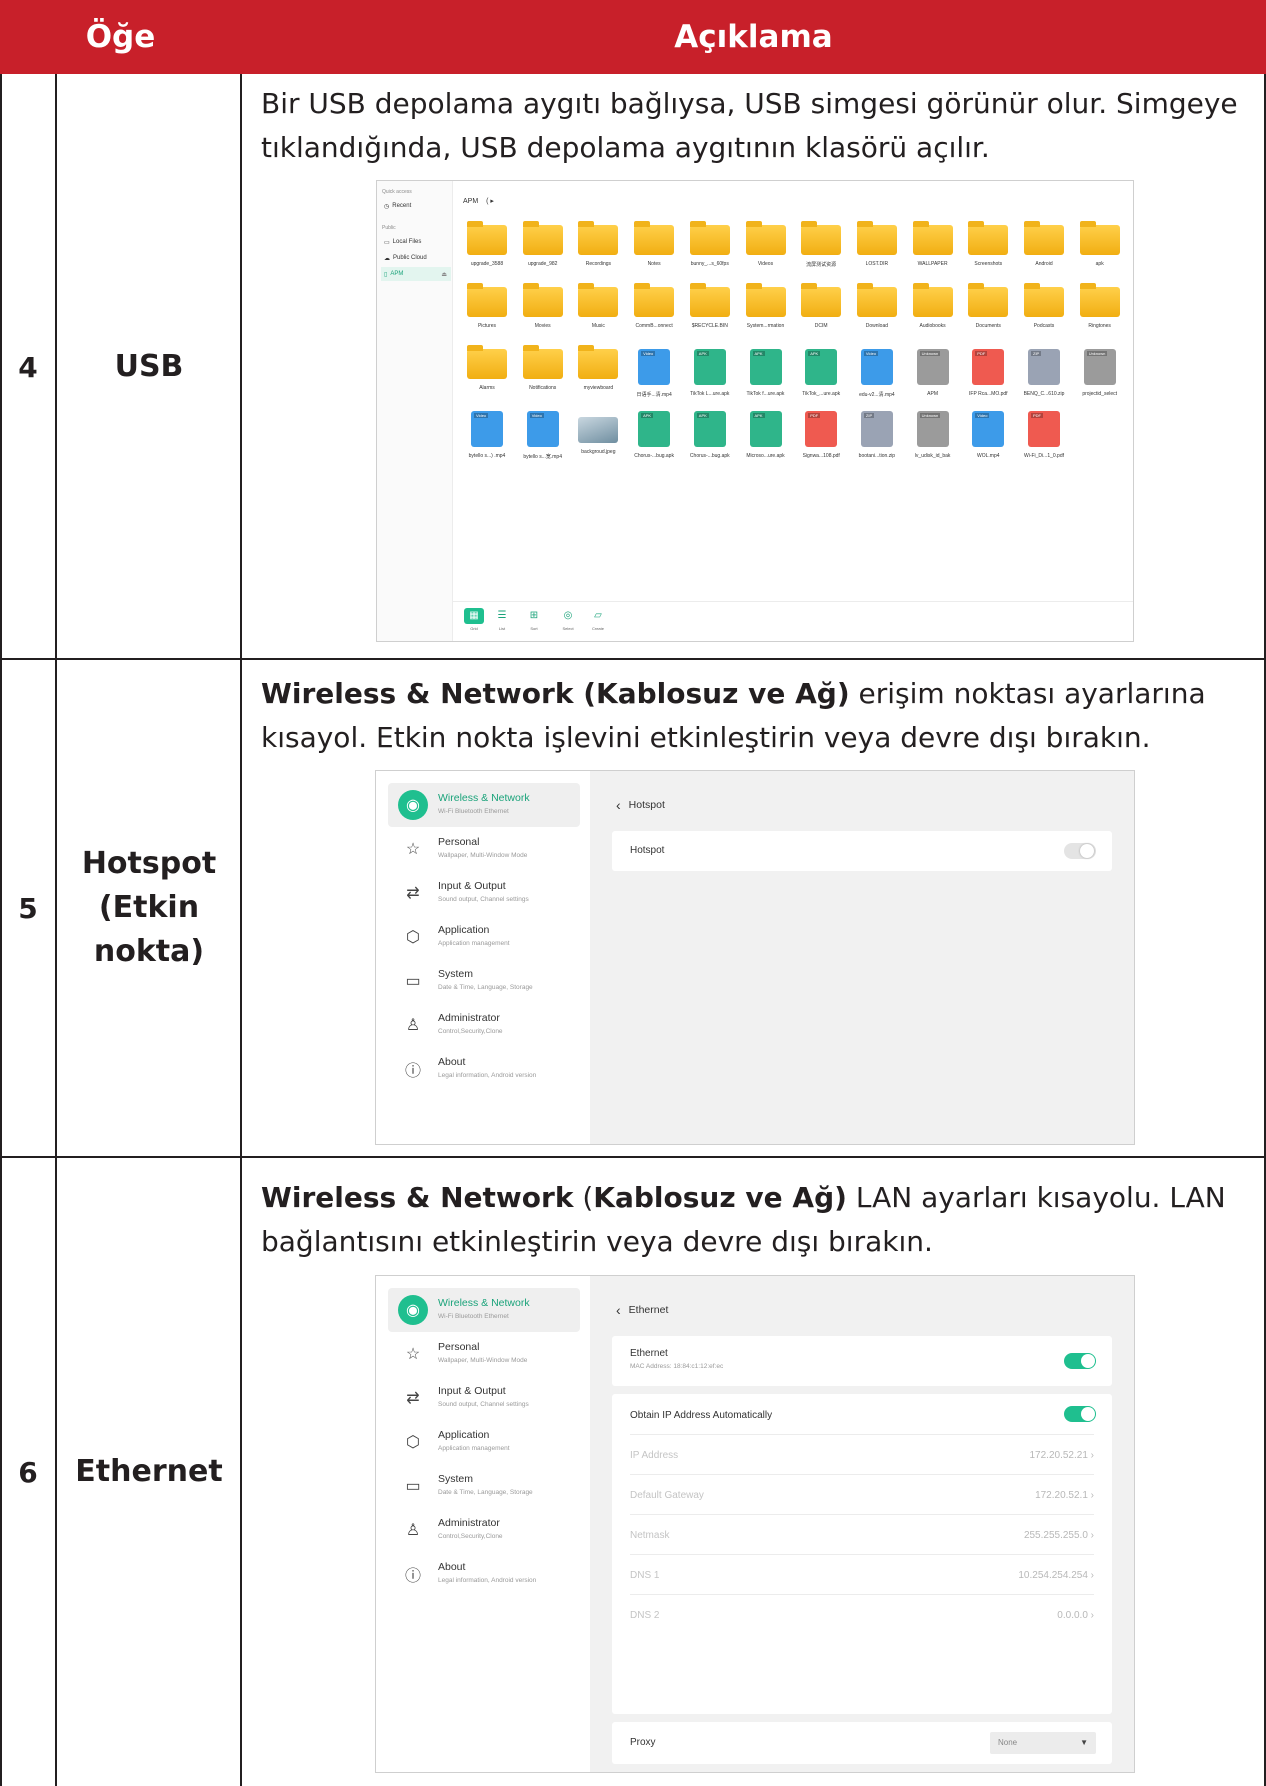  I want to click on select-button: ◎ Select, so click(568, 619).